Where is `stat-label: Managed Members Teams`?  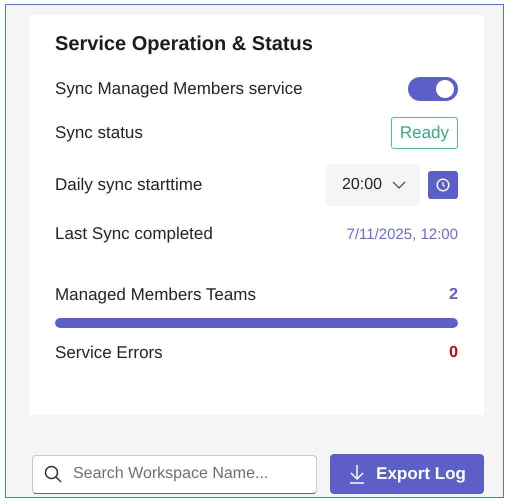
stat-label: Managed Members Teams is located at coordinates (155, 295).